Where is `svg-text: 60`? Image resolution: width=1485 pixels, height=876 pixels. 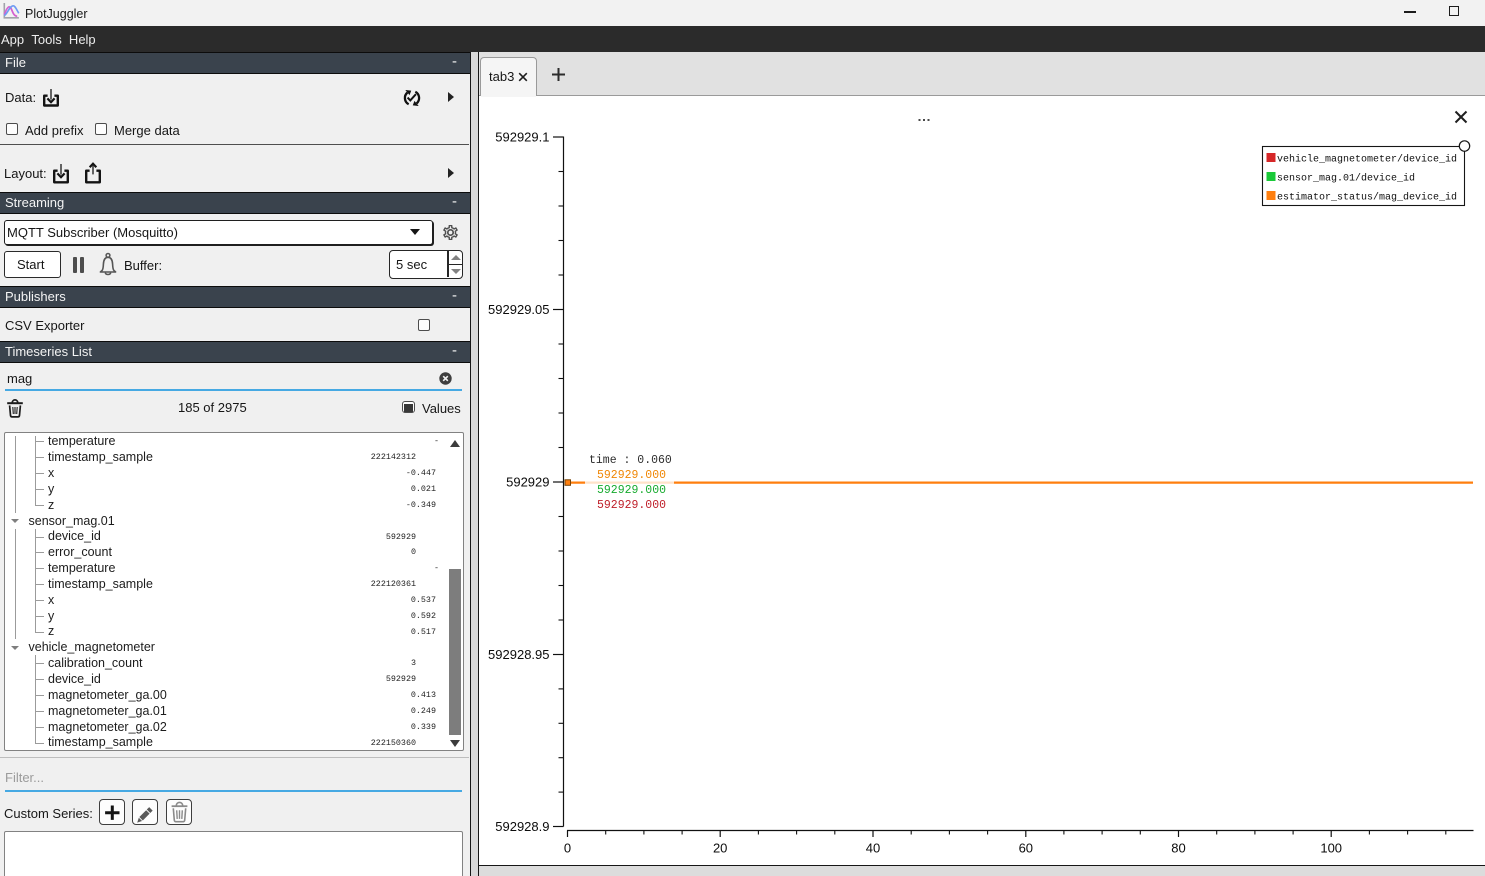
svg-text: 60 is located at coordinates (1026, 848).